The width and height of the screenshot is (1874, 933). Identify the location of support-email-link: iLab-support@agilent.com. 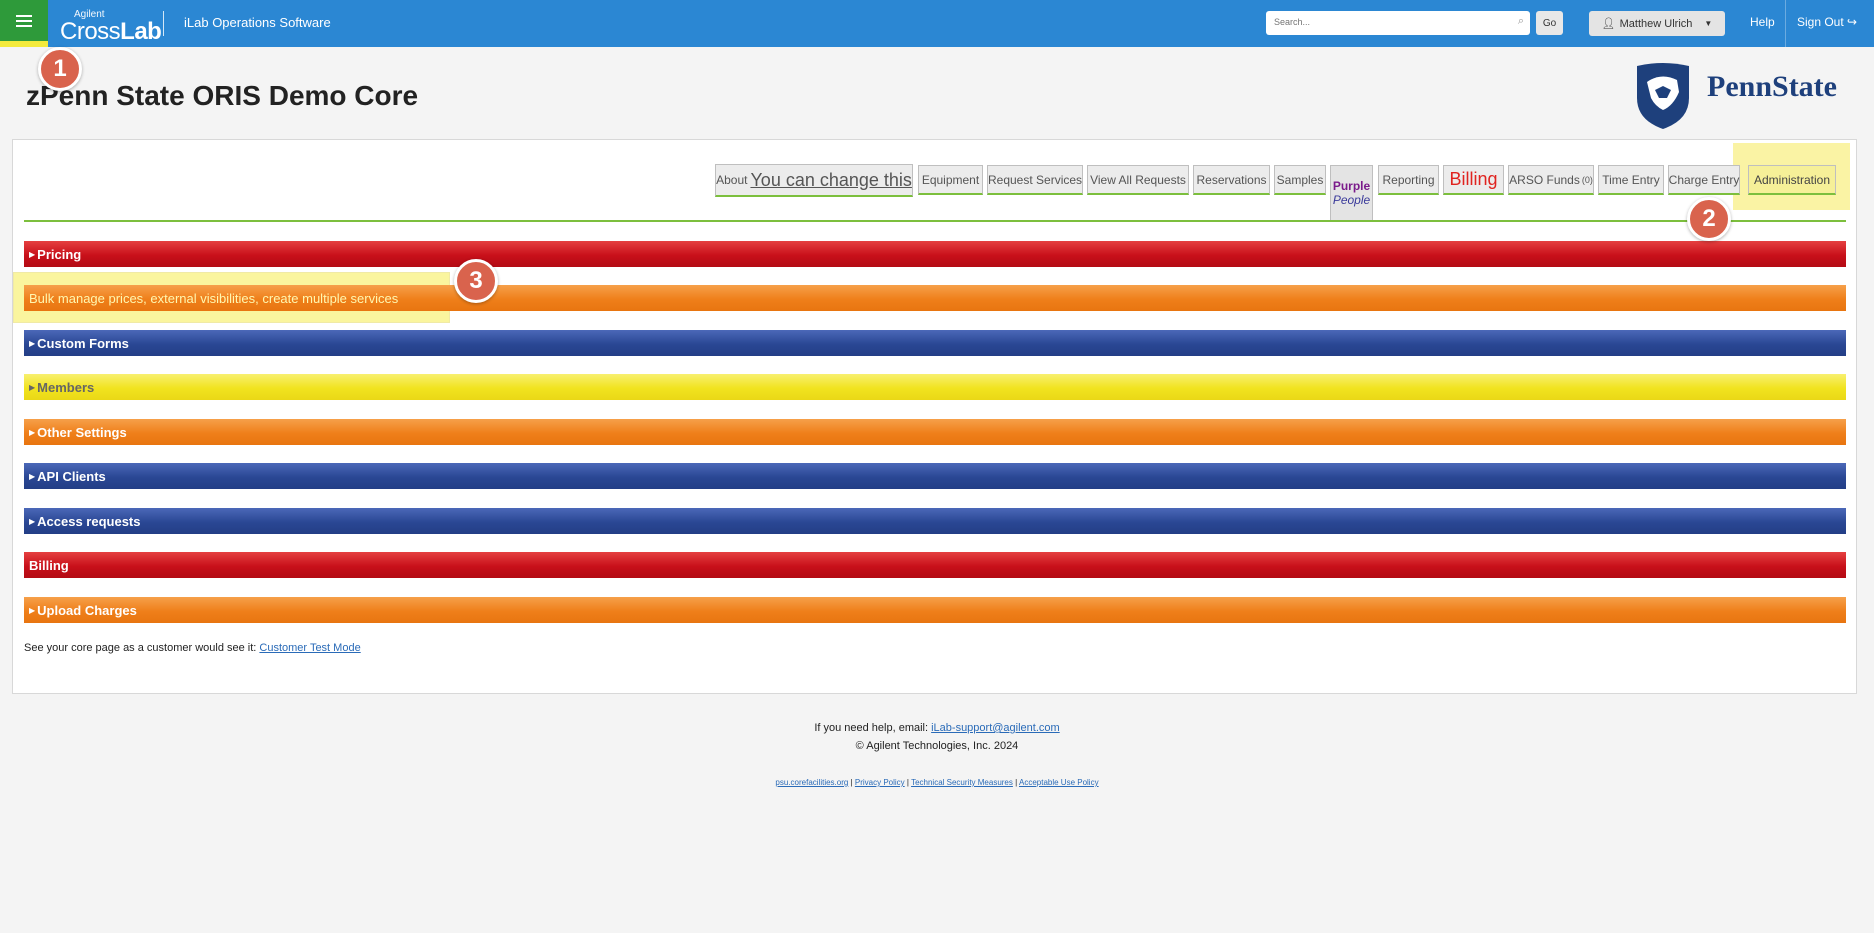
(995, 728).